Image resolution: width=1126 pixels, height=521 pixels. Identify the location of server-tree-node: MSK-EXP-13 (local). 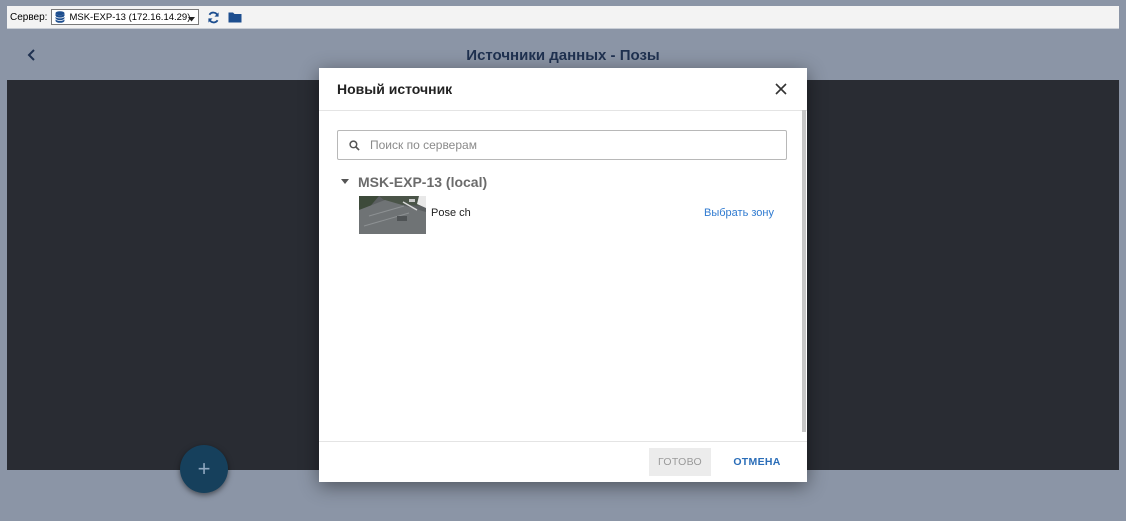
(414, 182).